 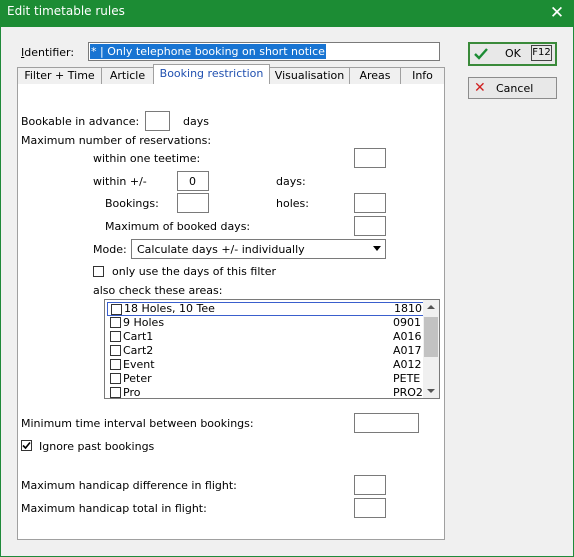 I want to click on list-item: Peter PETE, so click(x=266, y=379).